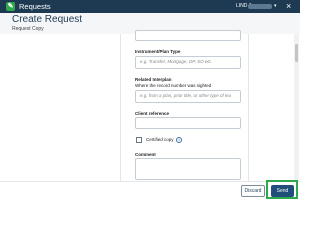 Image resolution: width=320 pixels, height=240 pixels. Describe the element at coordinates (288, 6) in the screenshot. I see `close-icon: ×` at that location.